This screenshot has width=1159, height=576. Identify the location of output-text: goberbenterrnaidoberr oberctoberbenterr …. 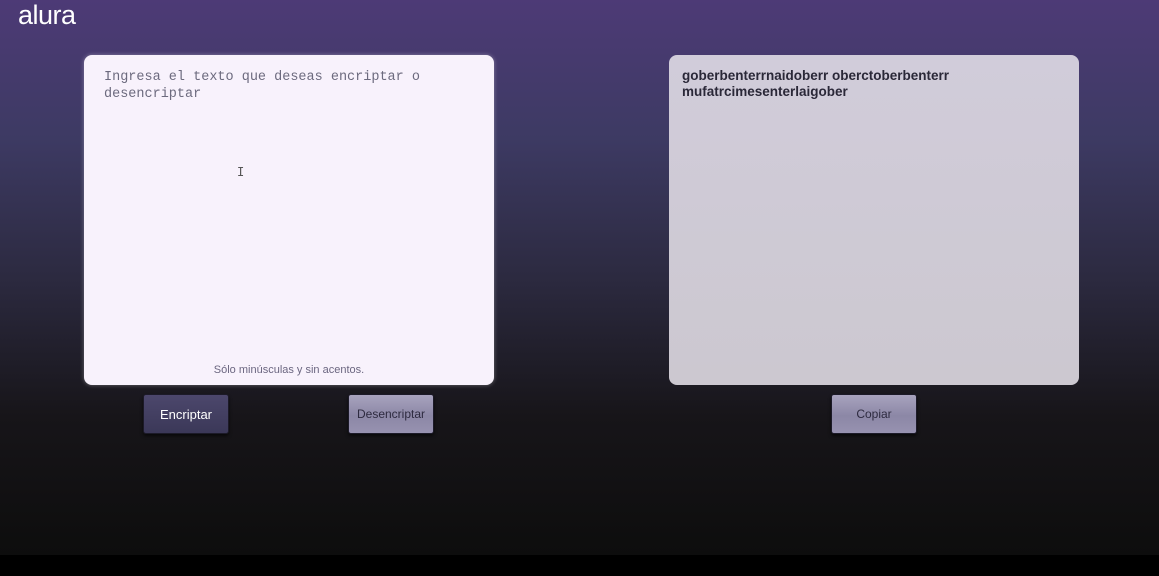
(816, 83).